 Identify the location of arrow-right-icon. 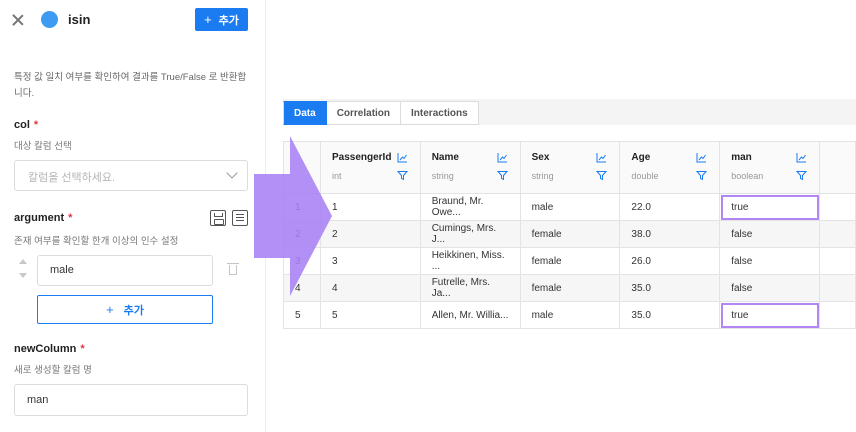
(293, 216).